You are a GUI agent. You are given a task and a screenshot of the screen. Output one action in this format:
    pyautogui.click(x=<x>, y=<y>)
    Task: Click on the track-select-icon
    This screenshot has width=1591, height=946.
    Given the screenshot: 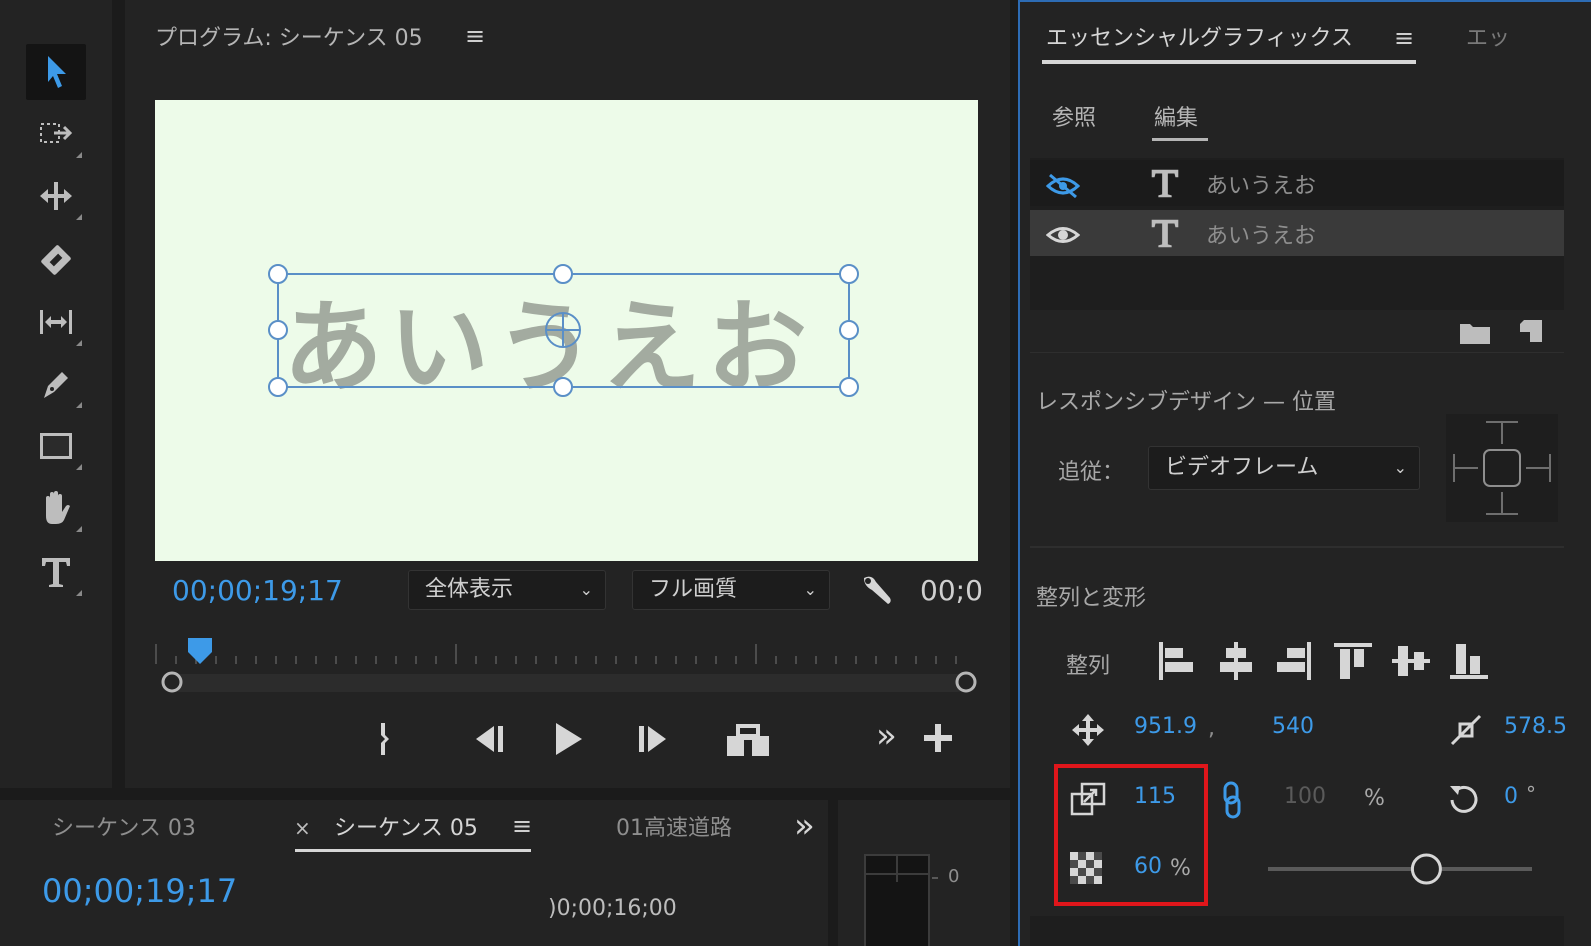 What is the action you would take?
    pyautogui.click(x=56, y=133)
    